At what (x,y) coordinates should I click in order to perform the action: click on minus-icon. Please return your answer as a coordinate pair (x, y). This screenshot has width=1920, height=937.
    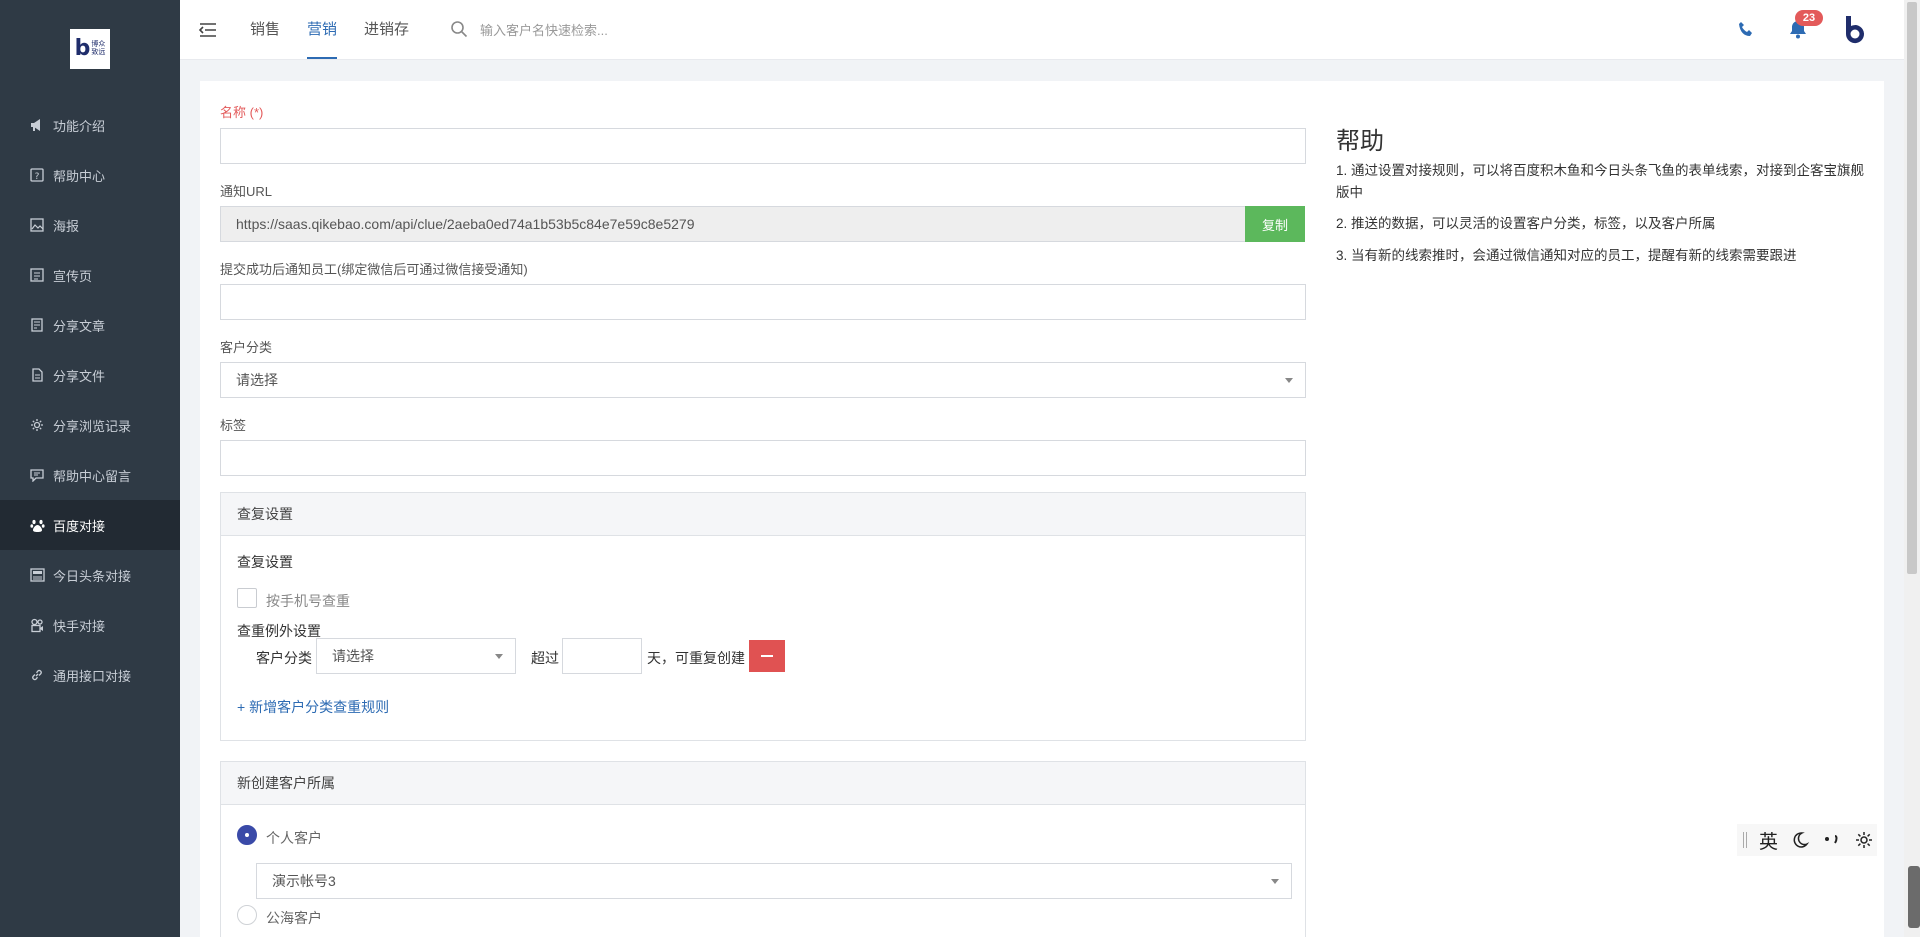
    Looking at the image, I should click on (767, 656).